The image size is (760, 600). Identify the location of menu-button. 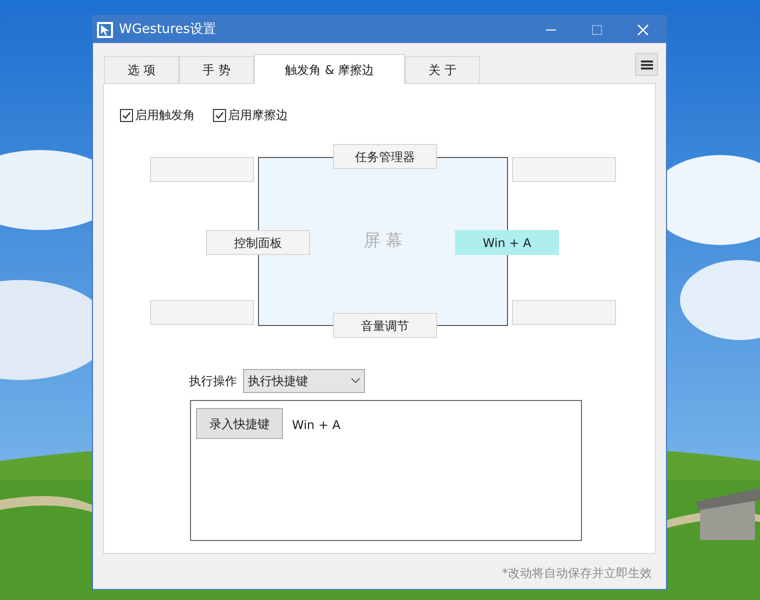
(646, 64).